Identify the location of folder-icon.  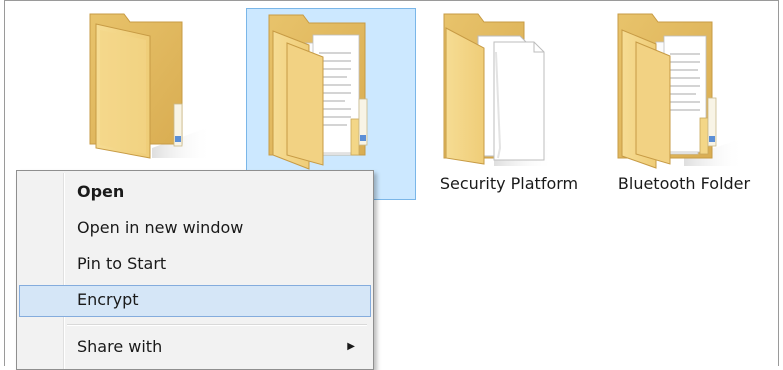
(142, 89).